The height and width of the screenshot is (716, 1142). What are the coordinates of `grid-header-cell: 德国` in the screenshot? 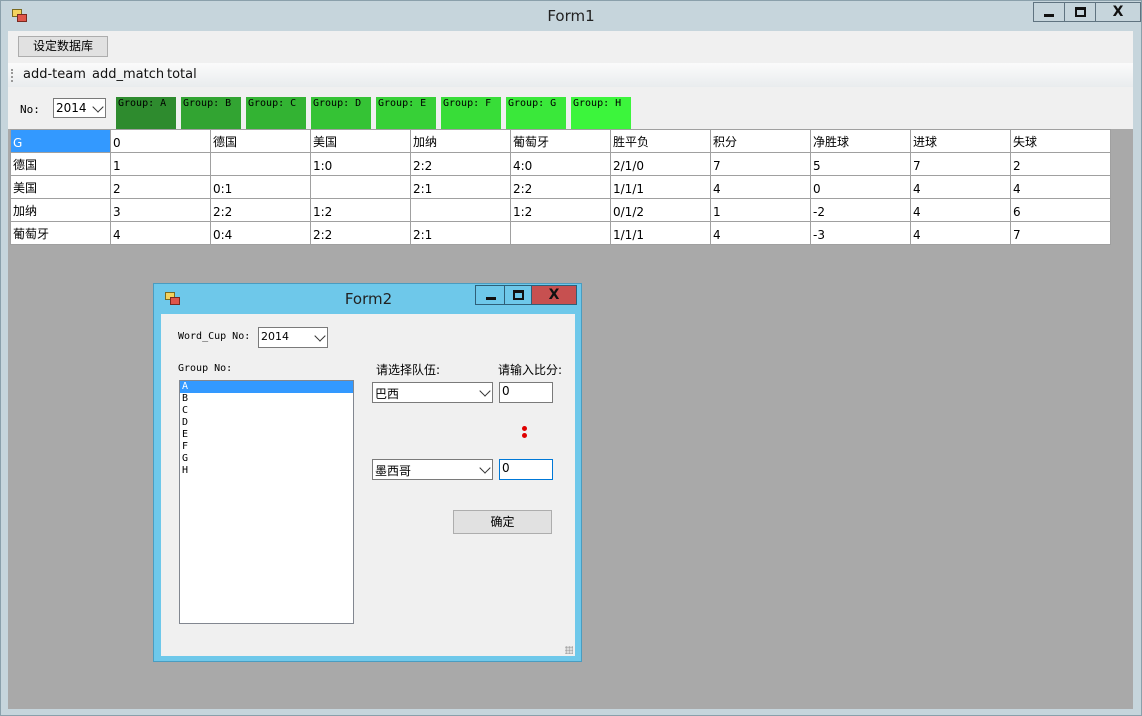 It's located at (260, 141).